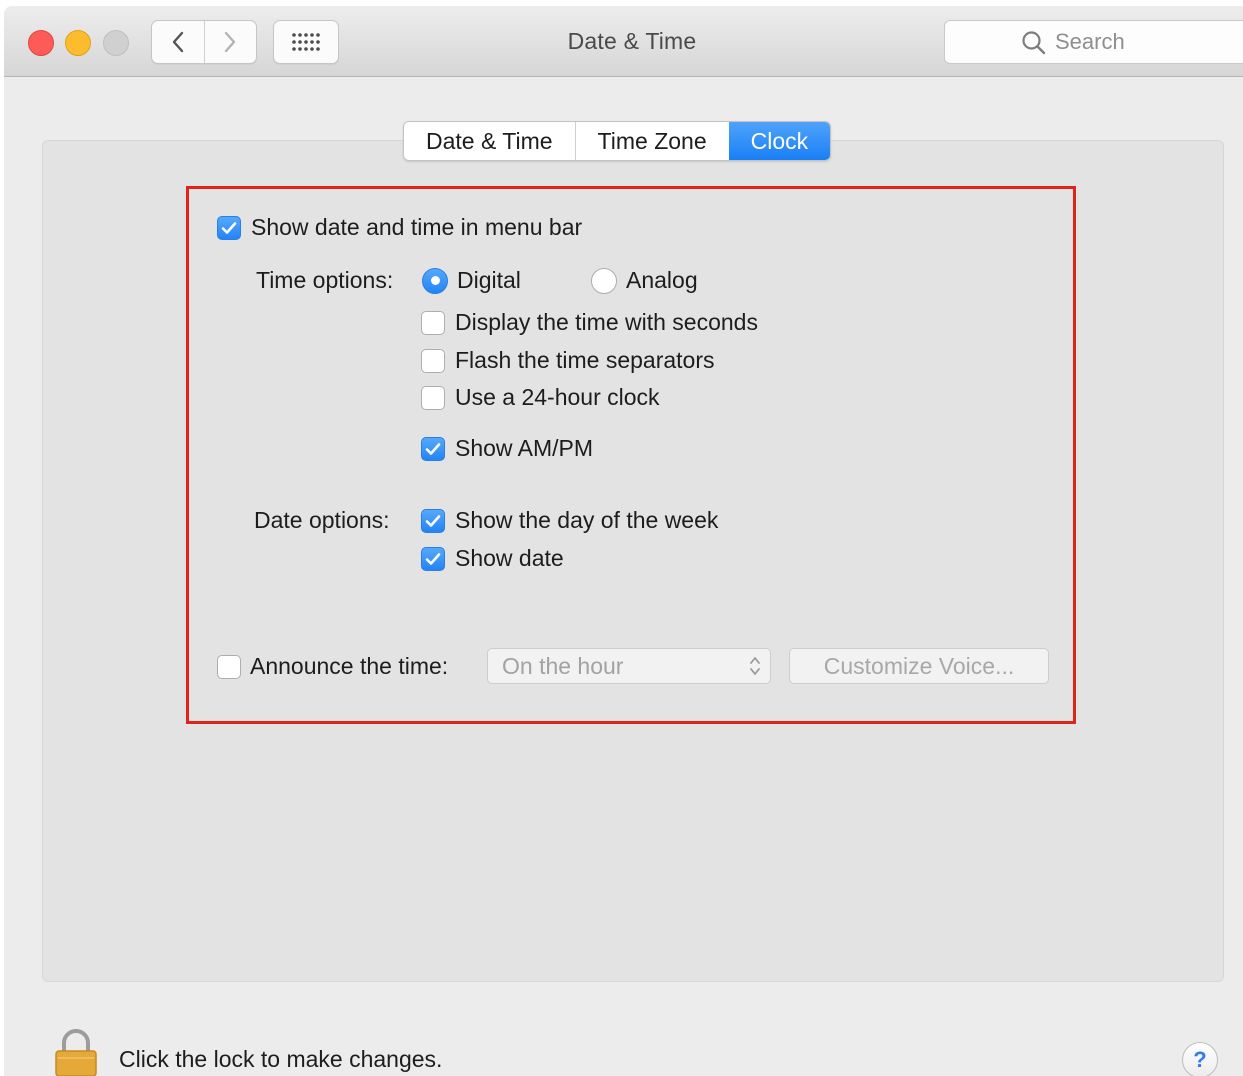 The width and height of the screenshot is (1243, 1076). I want to click on show-date-row: Show date, so click(492, 558).